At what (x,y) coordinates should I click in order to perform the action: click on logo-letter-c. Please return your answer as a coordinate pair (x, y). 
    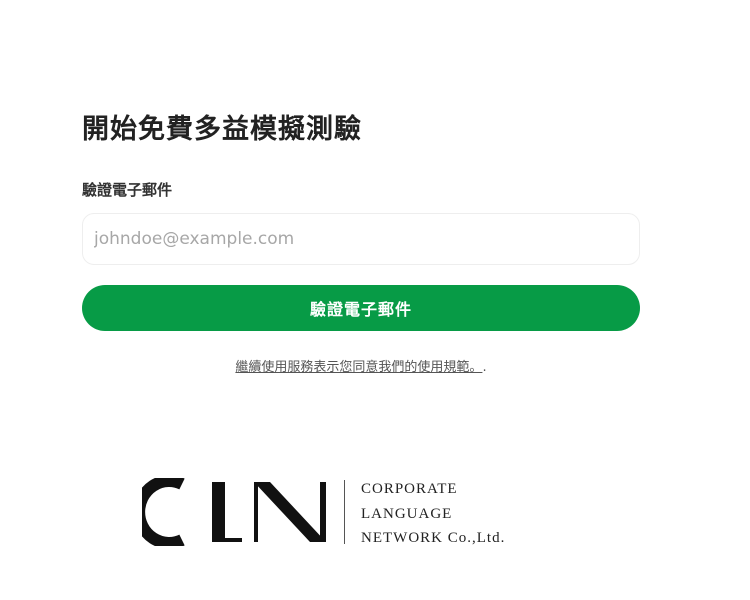
    Looking at the image, I should click on (163, 512).